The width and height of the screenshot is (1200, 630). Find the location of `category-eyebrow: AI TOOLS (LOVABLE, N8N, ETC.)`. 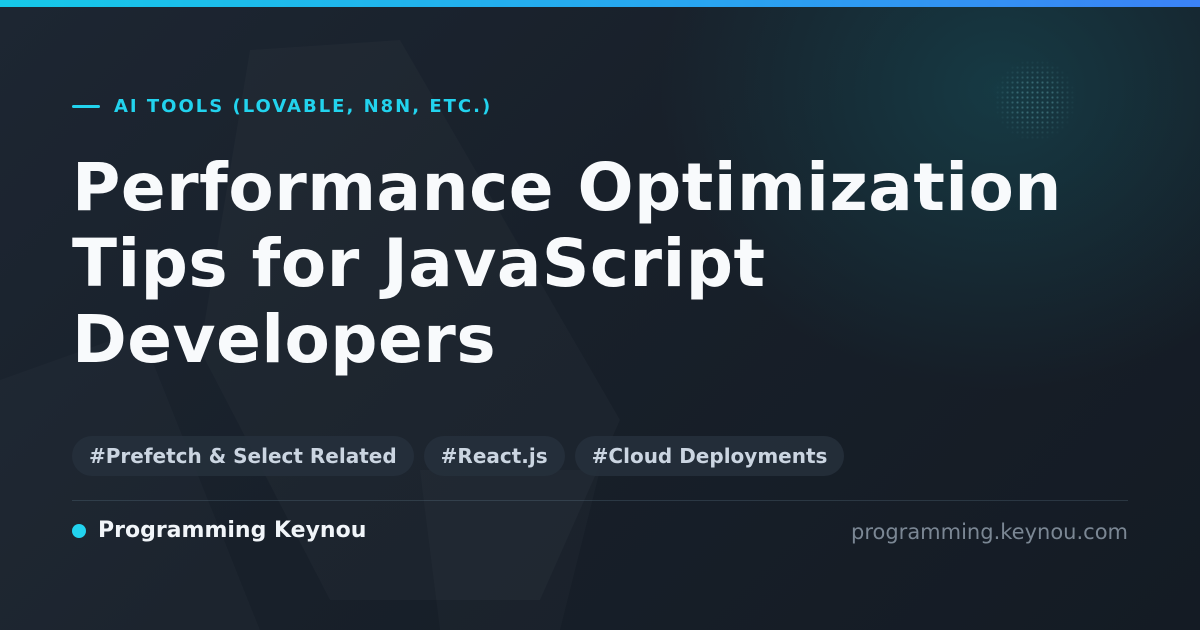

category-eyebrow: AI TOOLS (LOVABLE, N8N, ETC.) is located at coordinates (282, 106).